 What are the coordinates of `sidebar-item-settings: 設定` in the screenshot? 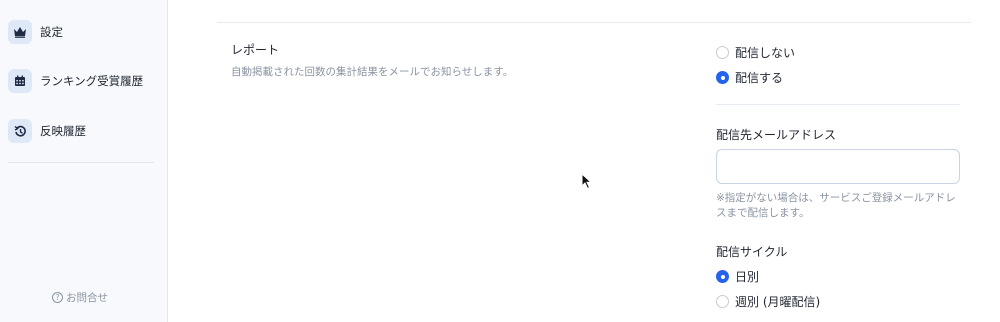 It's located at (35, 32).